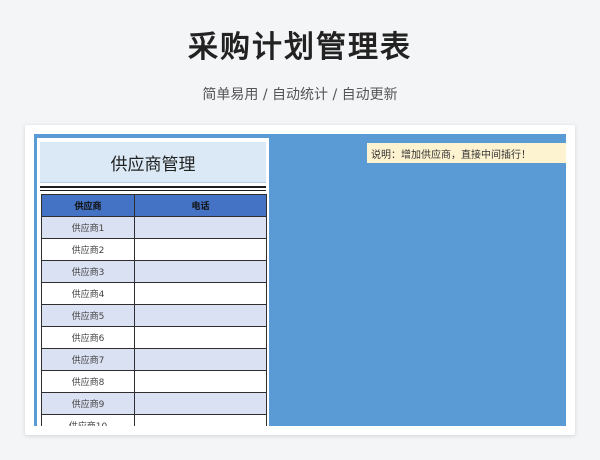  What do you see at coordinates (466, 153) in the screenshot?
I see `instruction-note: 说明：增加供应商，直接中间插行！` at bounding box center [466, 153].